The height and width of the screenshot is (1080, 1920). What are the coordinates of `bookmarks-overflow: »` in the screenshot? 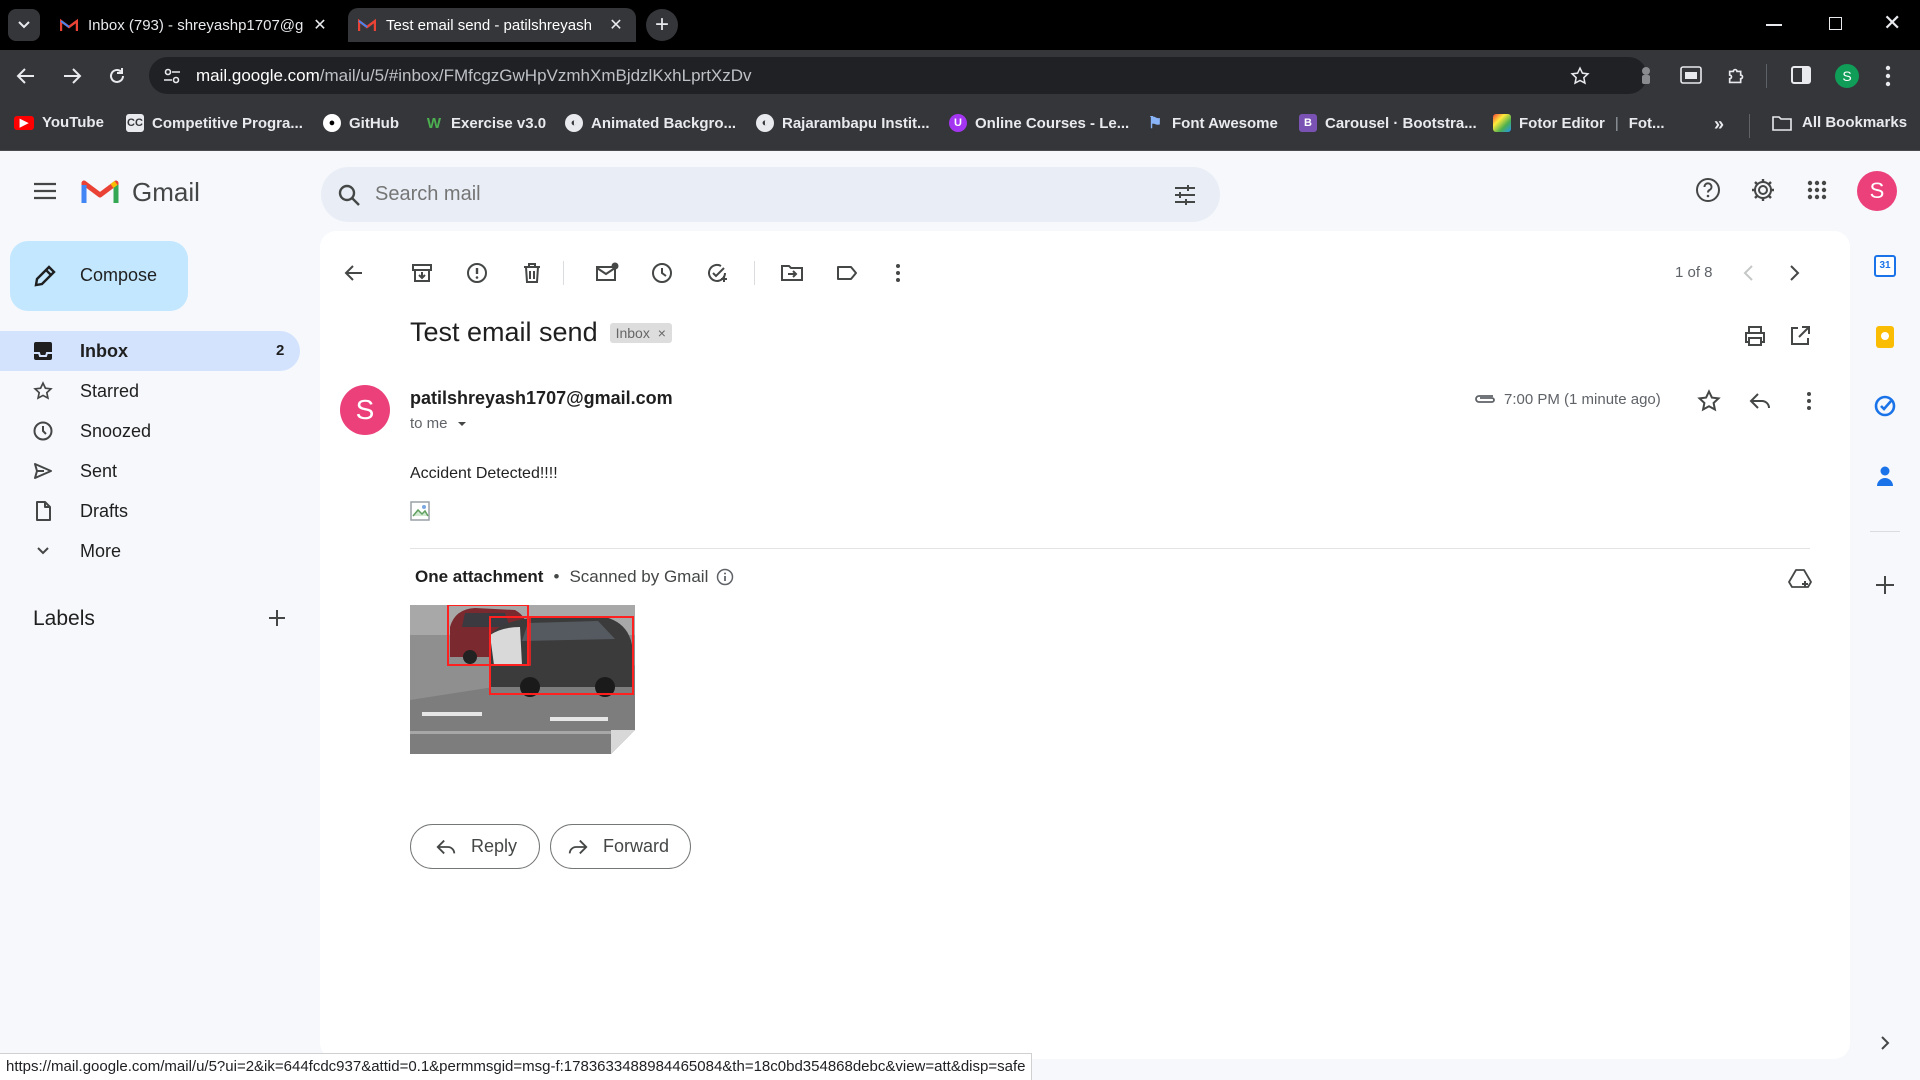 It's located at (1719, 124).